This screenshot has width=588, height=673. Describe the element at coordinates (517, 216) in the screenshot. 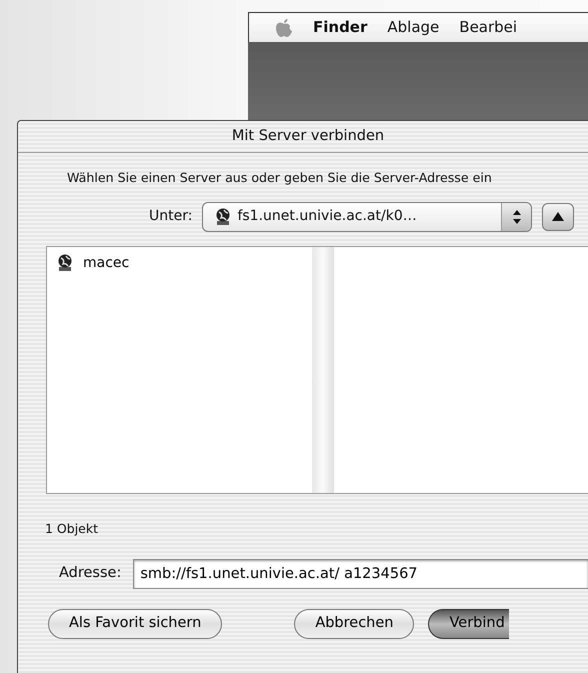

I see `stepper-icon` at that location.